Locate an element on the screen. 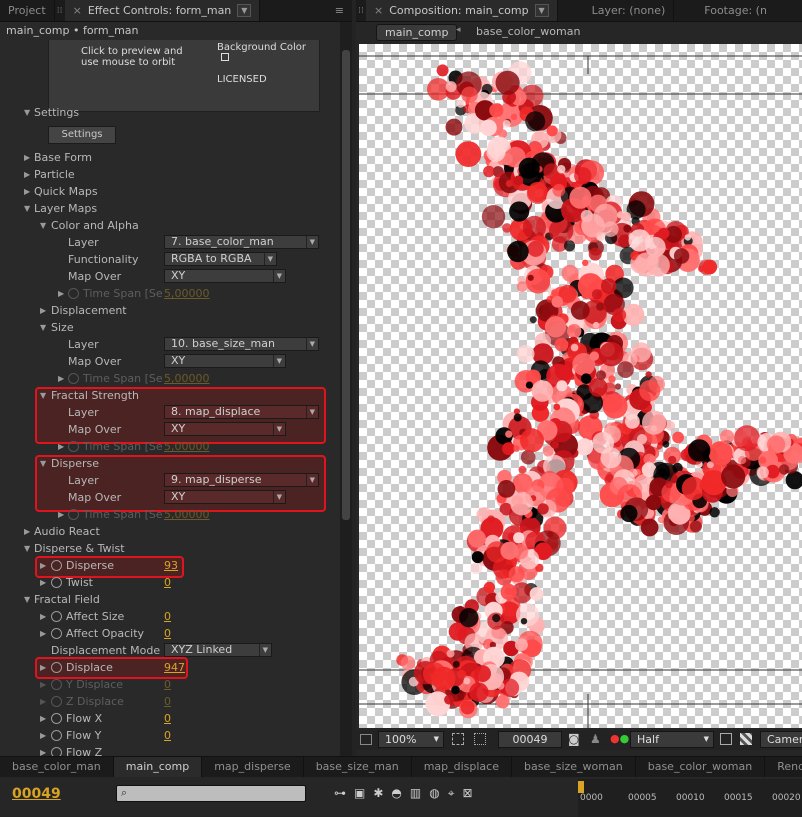 This screenshot has height=817, width=802. affect-size-value: 0 is located at coordinates (167, 616).